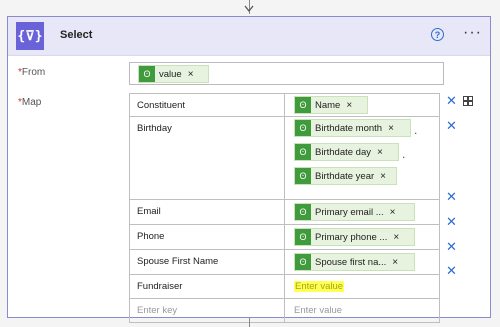  I want to click on map-key-cell: Email, so click(207, 212).